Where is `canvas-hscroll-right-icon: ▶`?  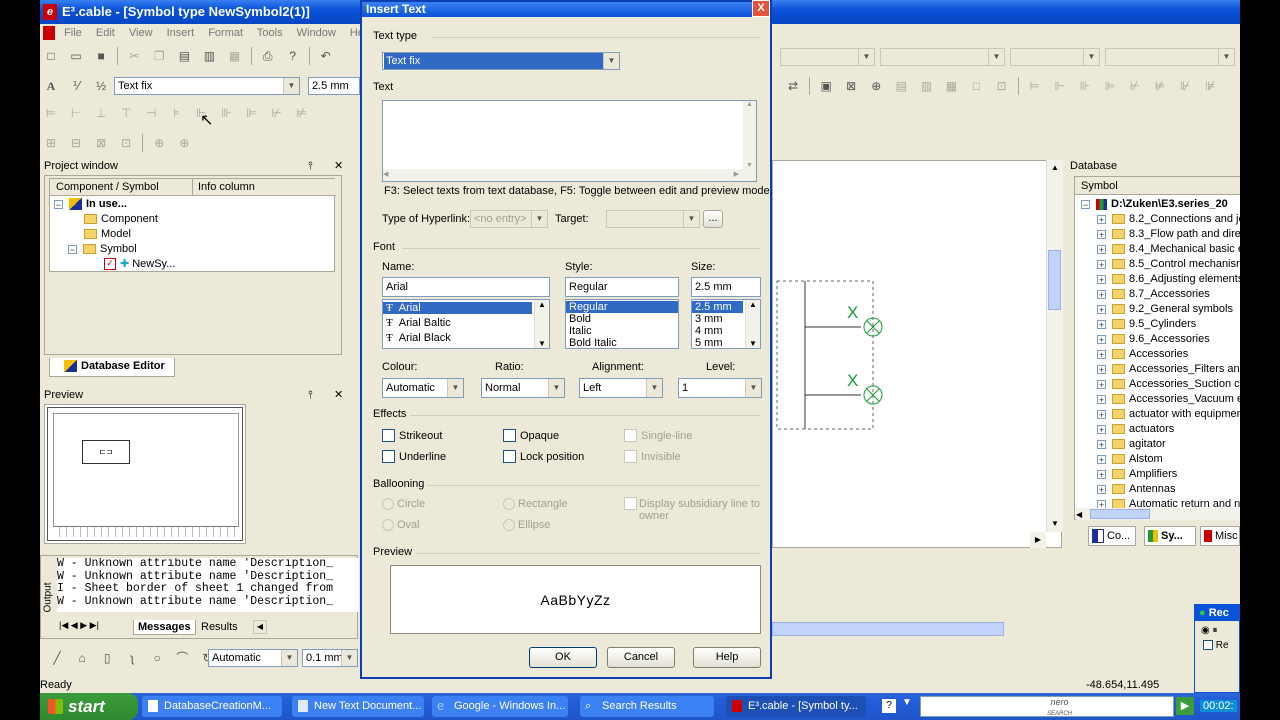 canvas-hscroll-right-icon: ▶ is located at coordinates (1038, 540).